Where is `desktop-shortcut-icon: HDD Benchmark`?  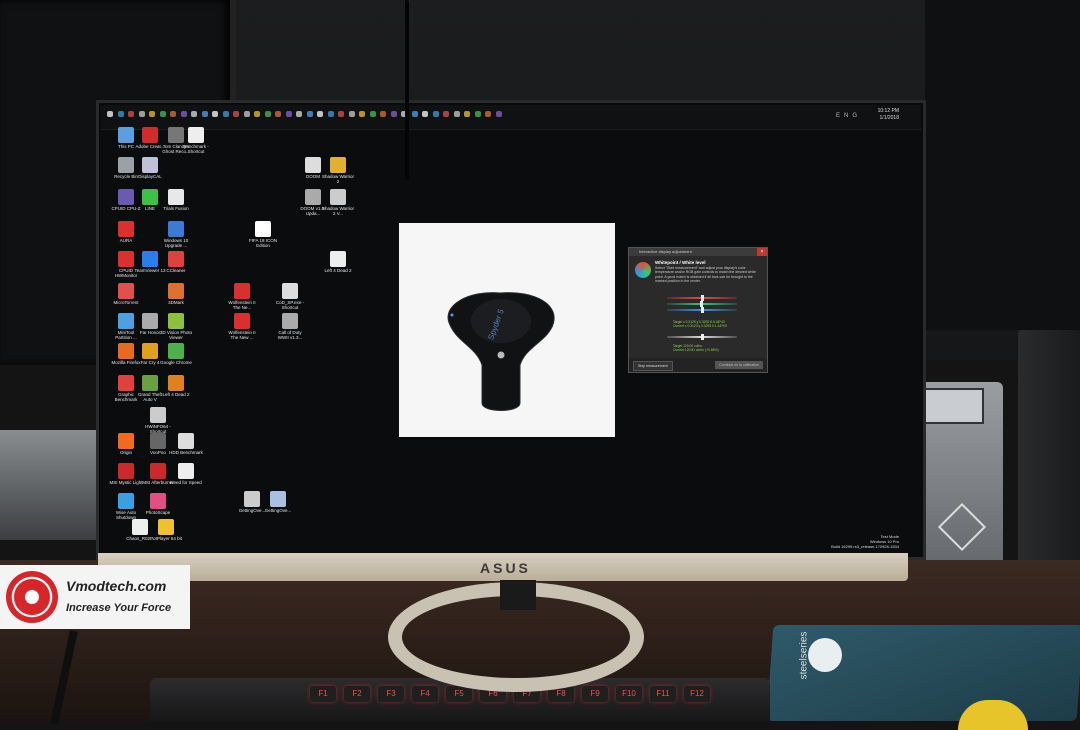
desktop-shortcut-icon: HDD Benchmark is located at coordinates (186, 444).